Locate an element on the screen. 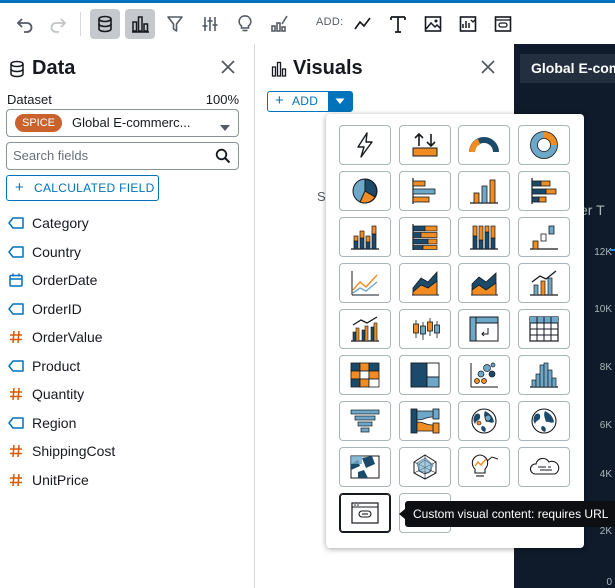 The image size is (615, 588). vertical-bar-chart-visual-button is located at coordinates (484, 191).